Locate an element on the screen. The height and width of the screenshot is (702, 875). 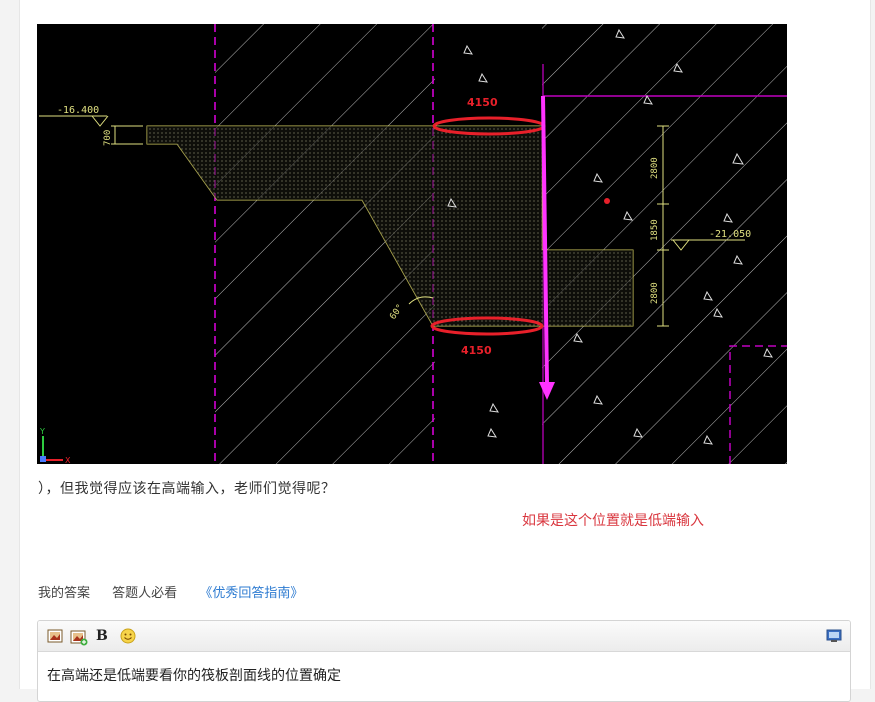
dim-2800-bottom-label: 2800 is located at coordinates (655, 293).